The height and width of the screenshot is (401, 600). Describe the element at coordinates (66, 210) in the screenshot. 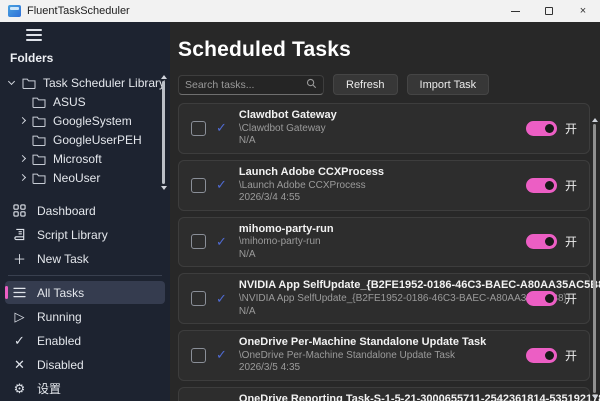

I see `sidebar-item-label: Dashboard` at that location.